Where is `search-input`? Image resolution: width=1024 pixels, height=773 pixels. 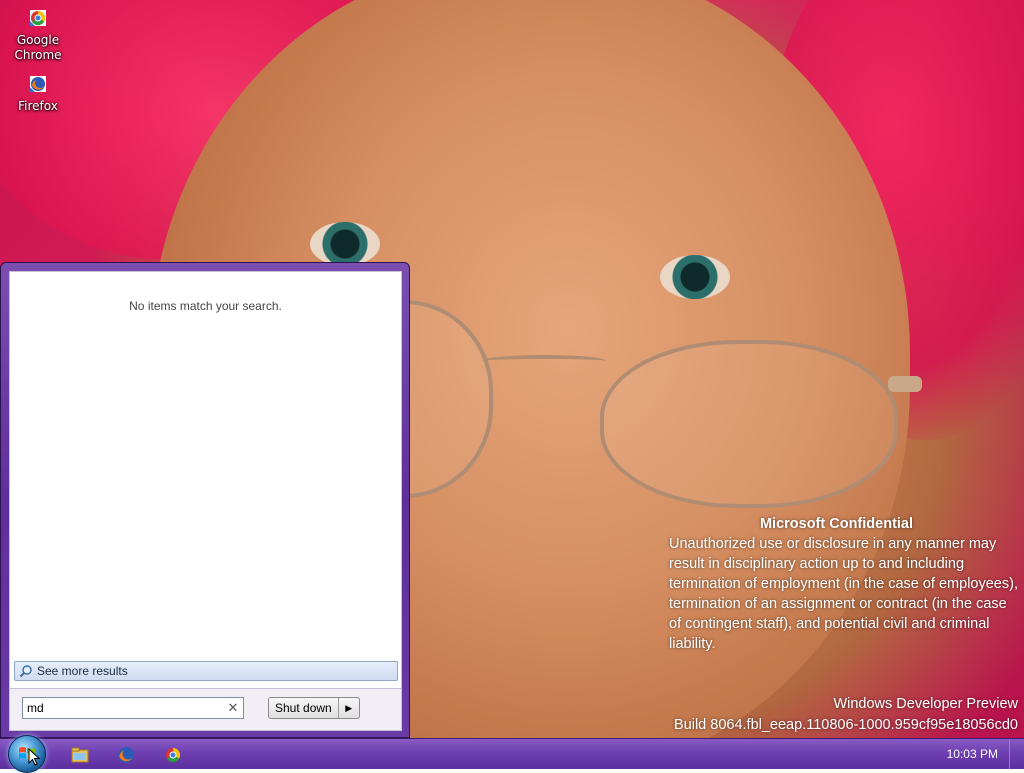 search-input is located at coordinates (123, 708).